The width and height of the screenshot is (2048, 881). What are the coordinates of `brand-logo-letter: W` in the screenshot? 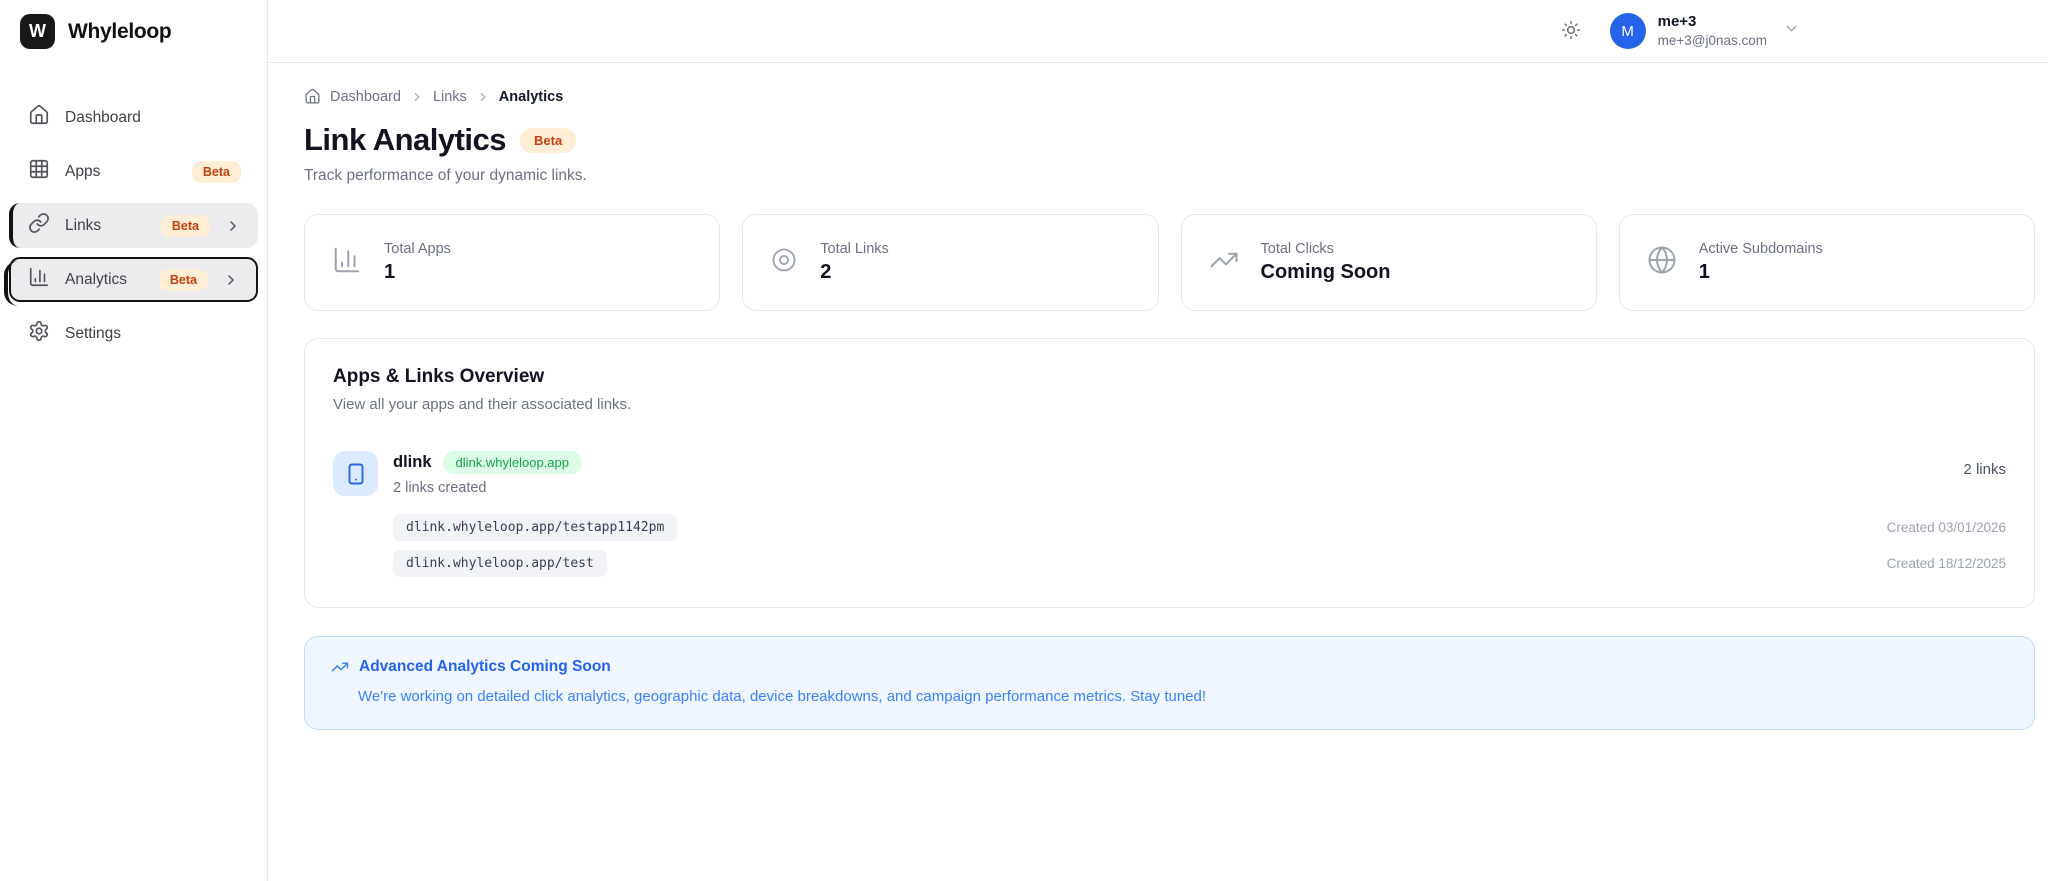 It's located at (37, 31).